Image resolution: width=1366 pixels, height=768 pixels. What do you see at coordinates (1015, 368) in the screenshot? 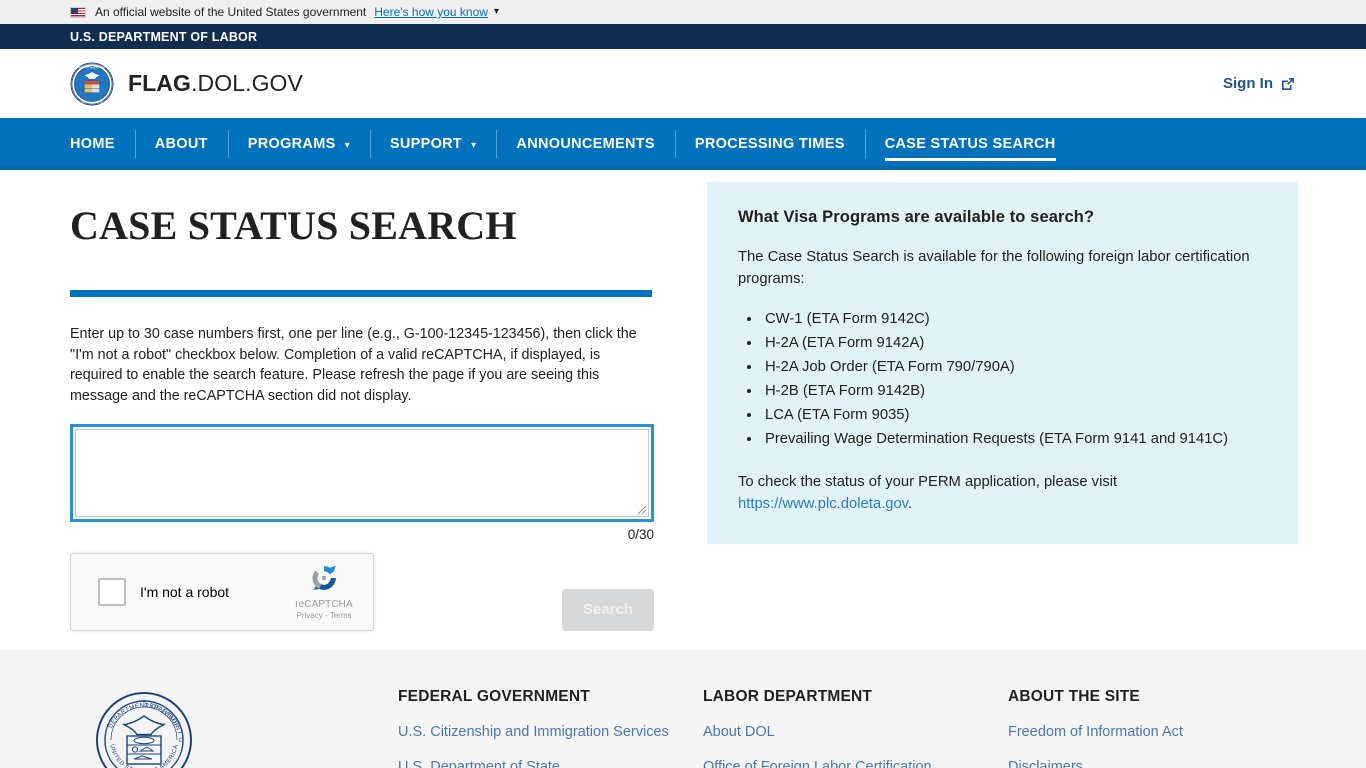
I see `list-item: H-2A Job Order (ETA Form 790/790A)` at bounding box center [1015, 368].